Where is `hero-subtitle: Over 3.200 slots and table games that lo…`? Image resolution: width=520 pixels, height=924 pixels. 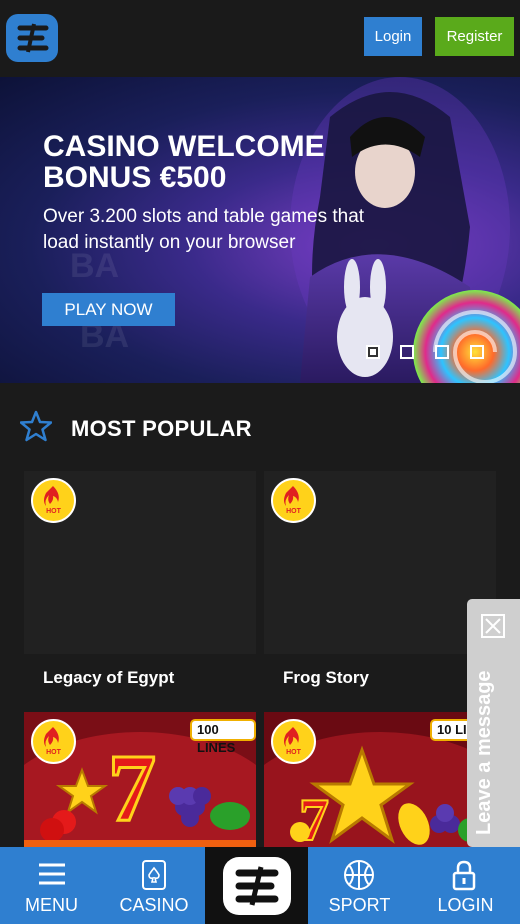
hero-subtitle: Over 3.200 slots and table games that lo… is located at coordinates (204, 229).